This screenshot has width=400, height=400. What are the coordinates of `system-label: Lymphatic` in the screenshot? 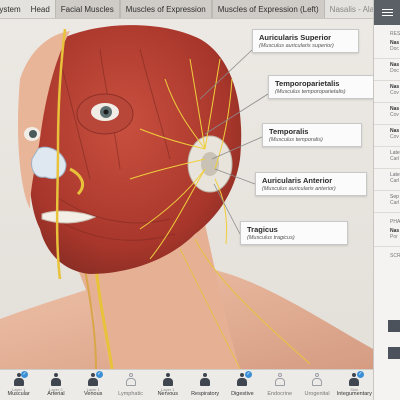 It's located at (130, 394).